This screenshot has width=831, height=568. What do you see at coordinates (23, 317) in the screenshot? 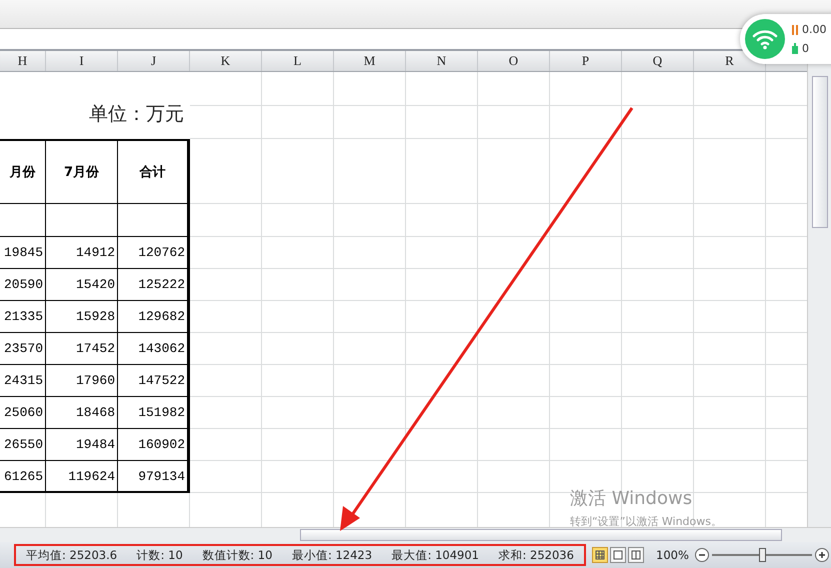
I see `table-cell: 21335` at bounding box center [23, 317].